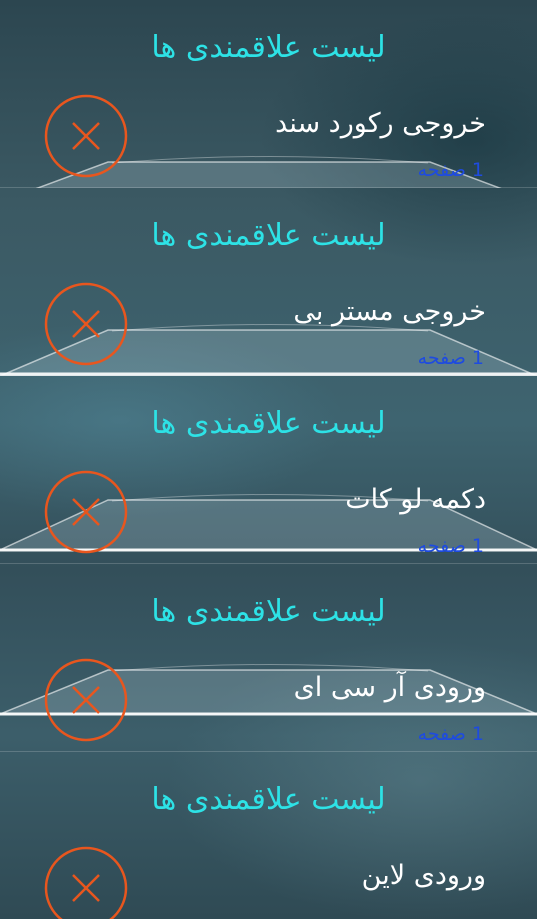 The image size is (537, 919). I want to click on favorite-item-name: خروجی مستر بی, so click(389, 312).